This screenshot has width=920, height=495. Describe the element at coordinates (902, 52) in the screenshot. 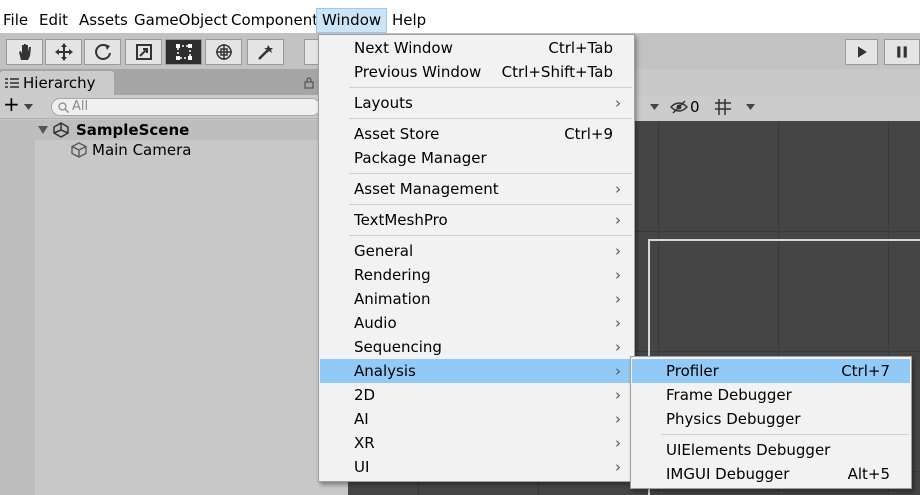

I see `pause-icon` at that location.